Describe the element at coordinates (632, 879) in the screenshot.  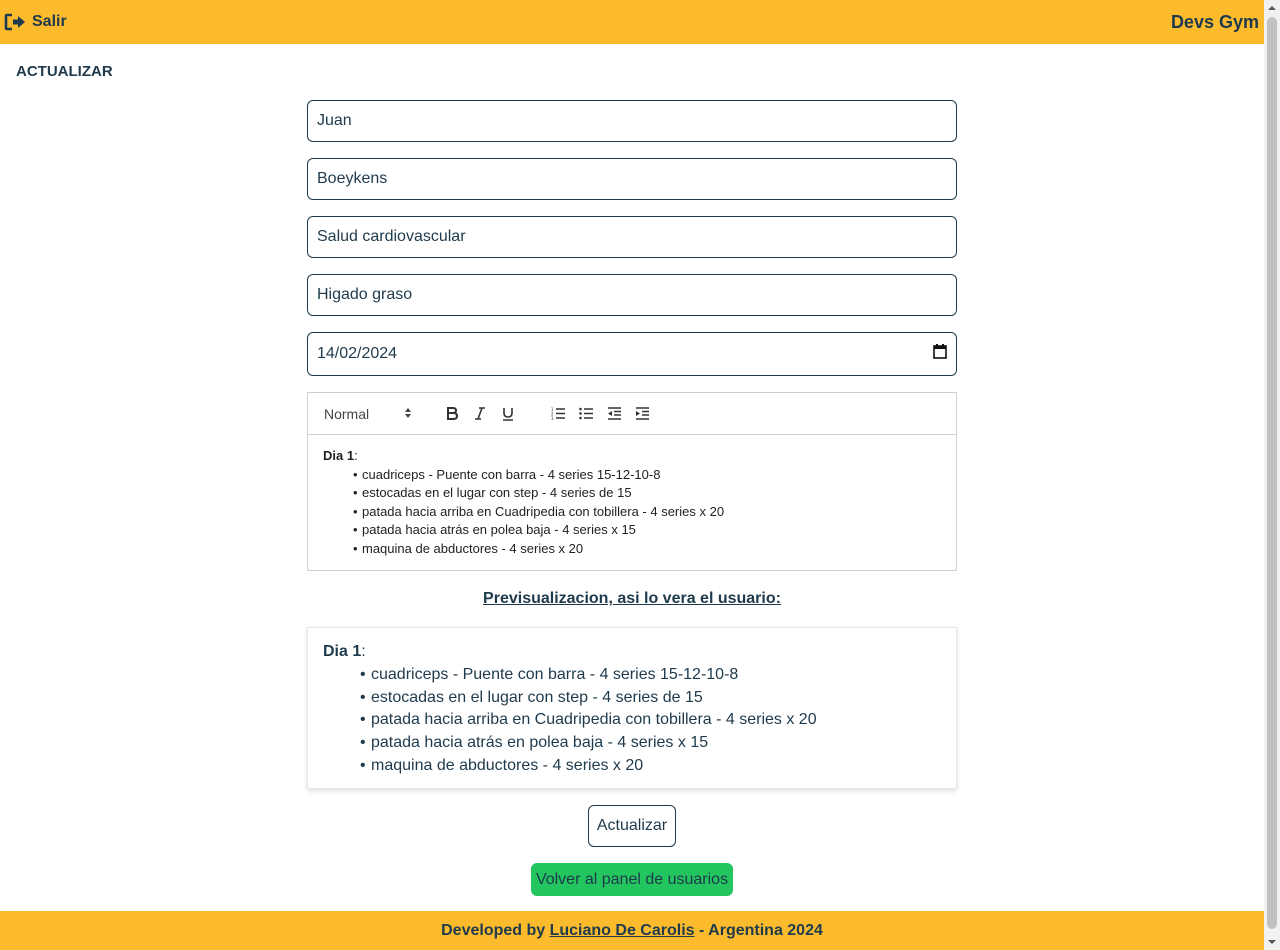
I see `back-to-users-button: Volver al panel de usuarios` at that location.